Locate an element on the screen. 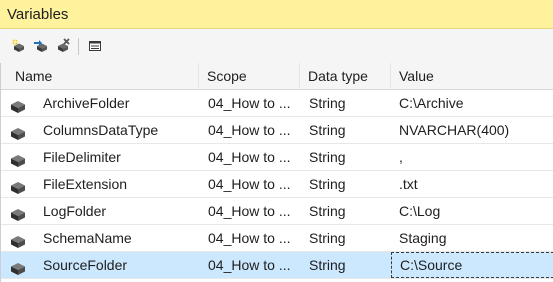 This screenshot has height=282, width=553. column-header-value: Value is located at coordinates (472, 76).